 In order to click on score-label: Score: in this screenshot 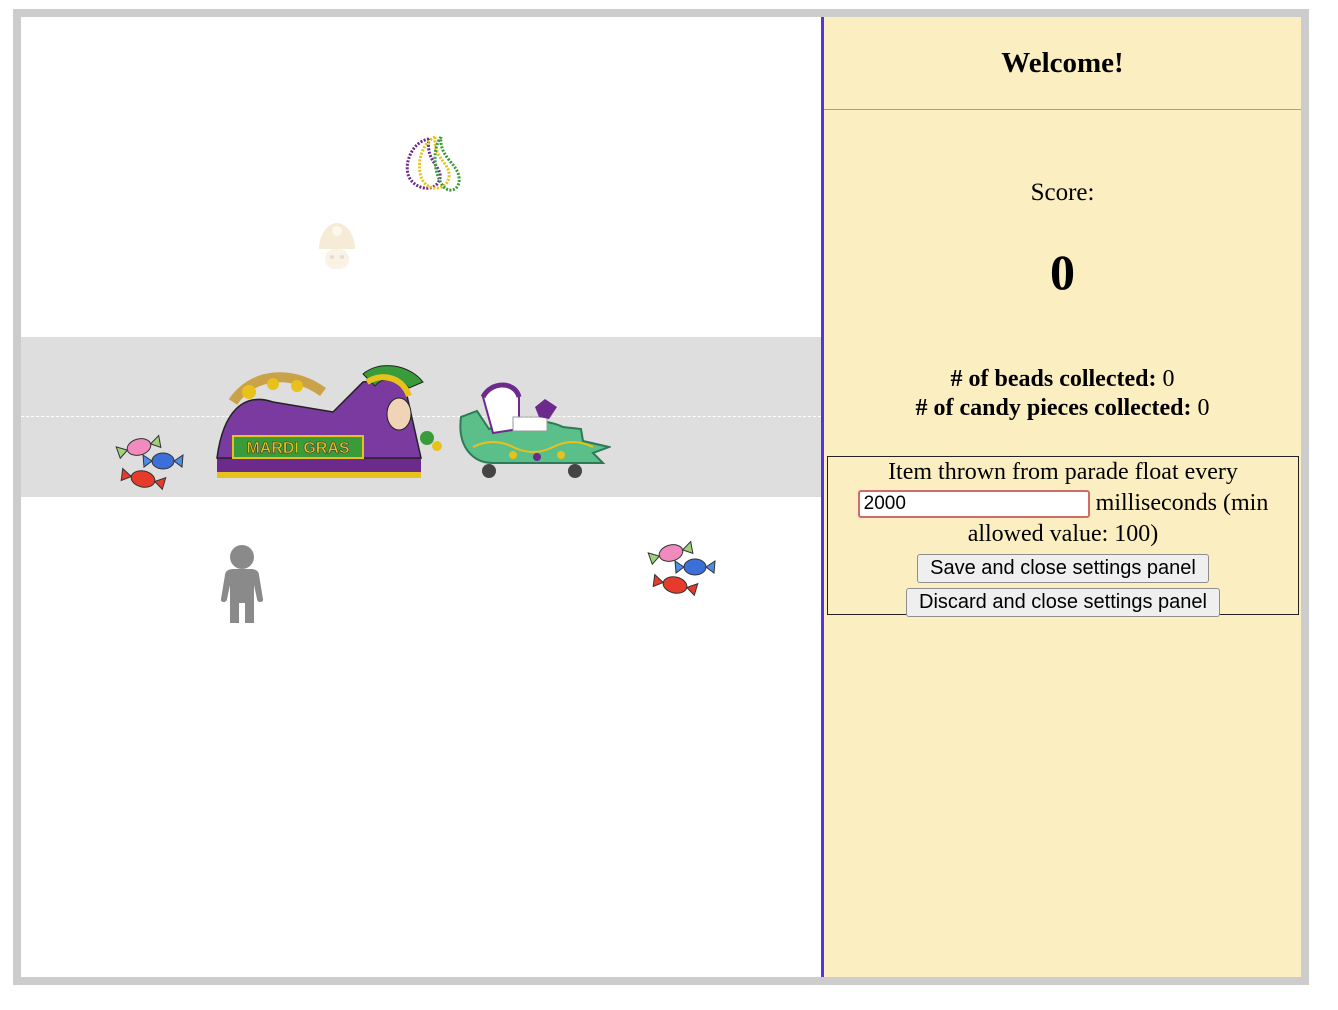, I will do `click(1062, 192)`.